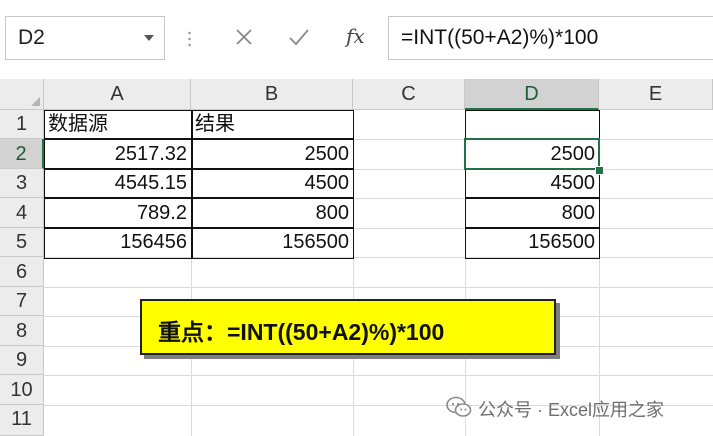 Image resolution: width=713 pixels, height=436 pixels. Describe the element at coordinates (22, 301) in the screenshot. I see `row-header-7: 7` at that location.